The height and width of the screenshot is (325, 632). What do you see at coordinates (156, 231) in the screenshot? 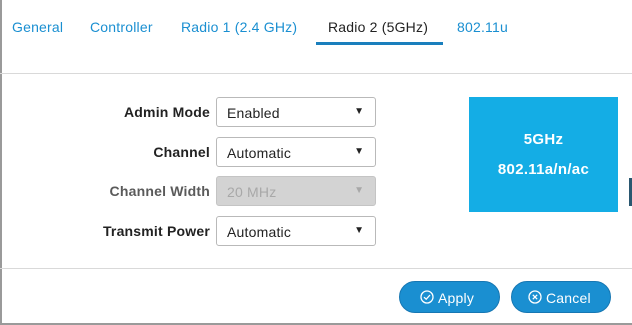
I see `transmit-power-label: Transmit Power` at bounding box center [156, 231].